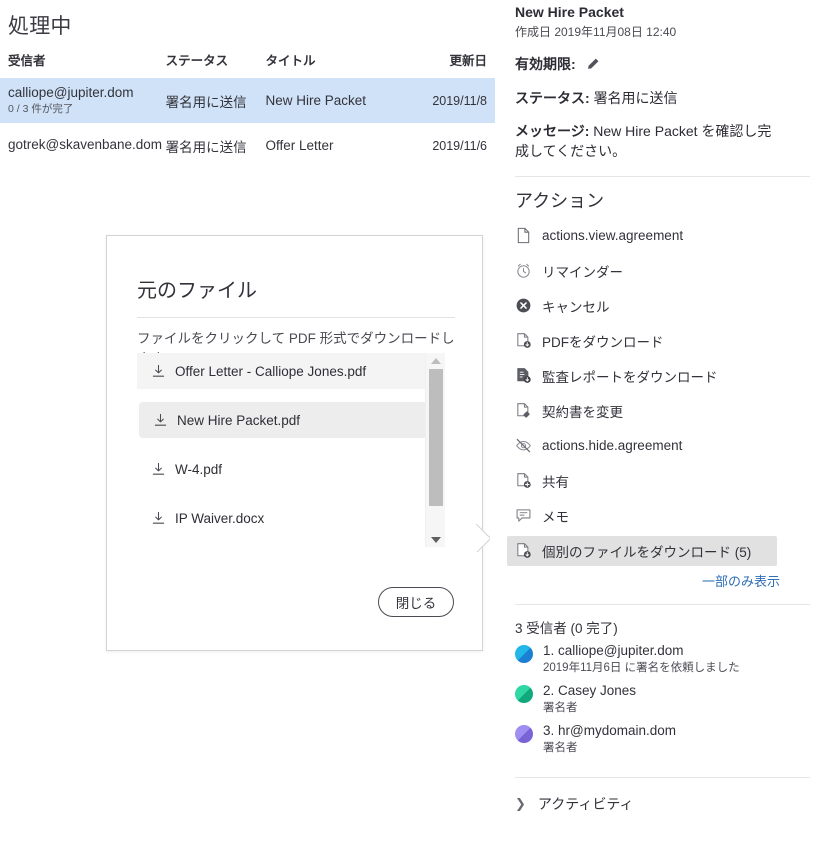 This screenshot has height=868, width=830. What do you see at coordinates (647, 552) in the screenshot?
I see `action-label: 個別のファイルをダウンロード (5)` at bounding box center [647, 552].